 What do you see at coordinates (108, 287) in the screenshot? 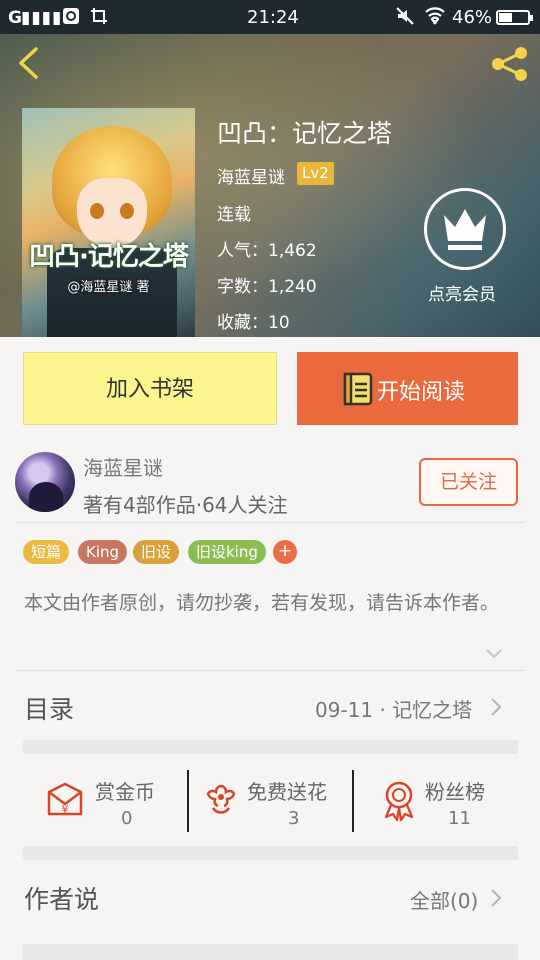
I see `cover-subtitle: @海蓝星谜 著` at bounding box center [108, 287].